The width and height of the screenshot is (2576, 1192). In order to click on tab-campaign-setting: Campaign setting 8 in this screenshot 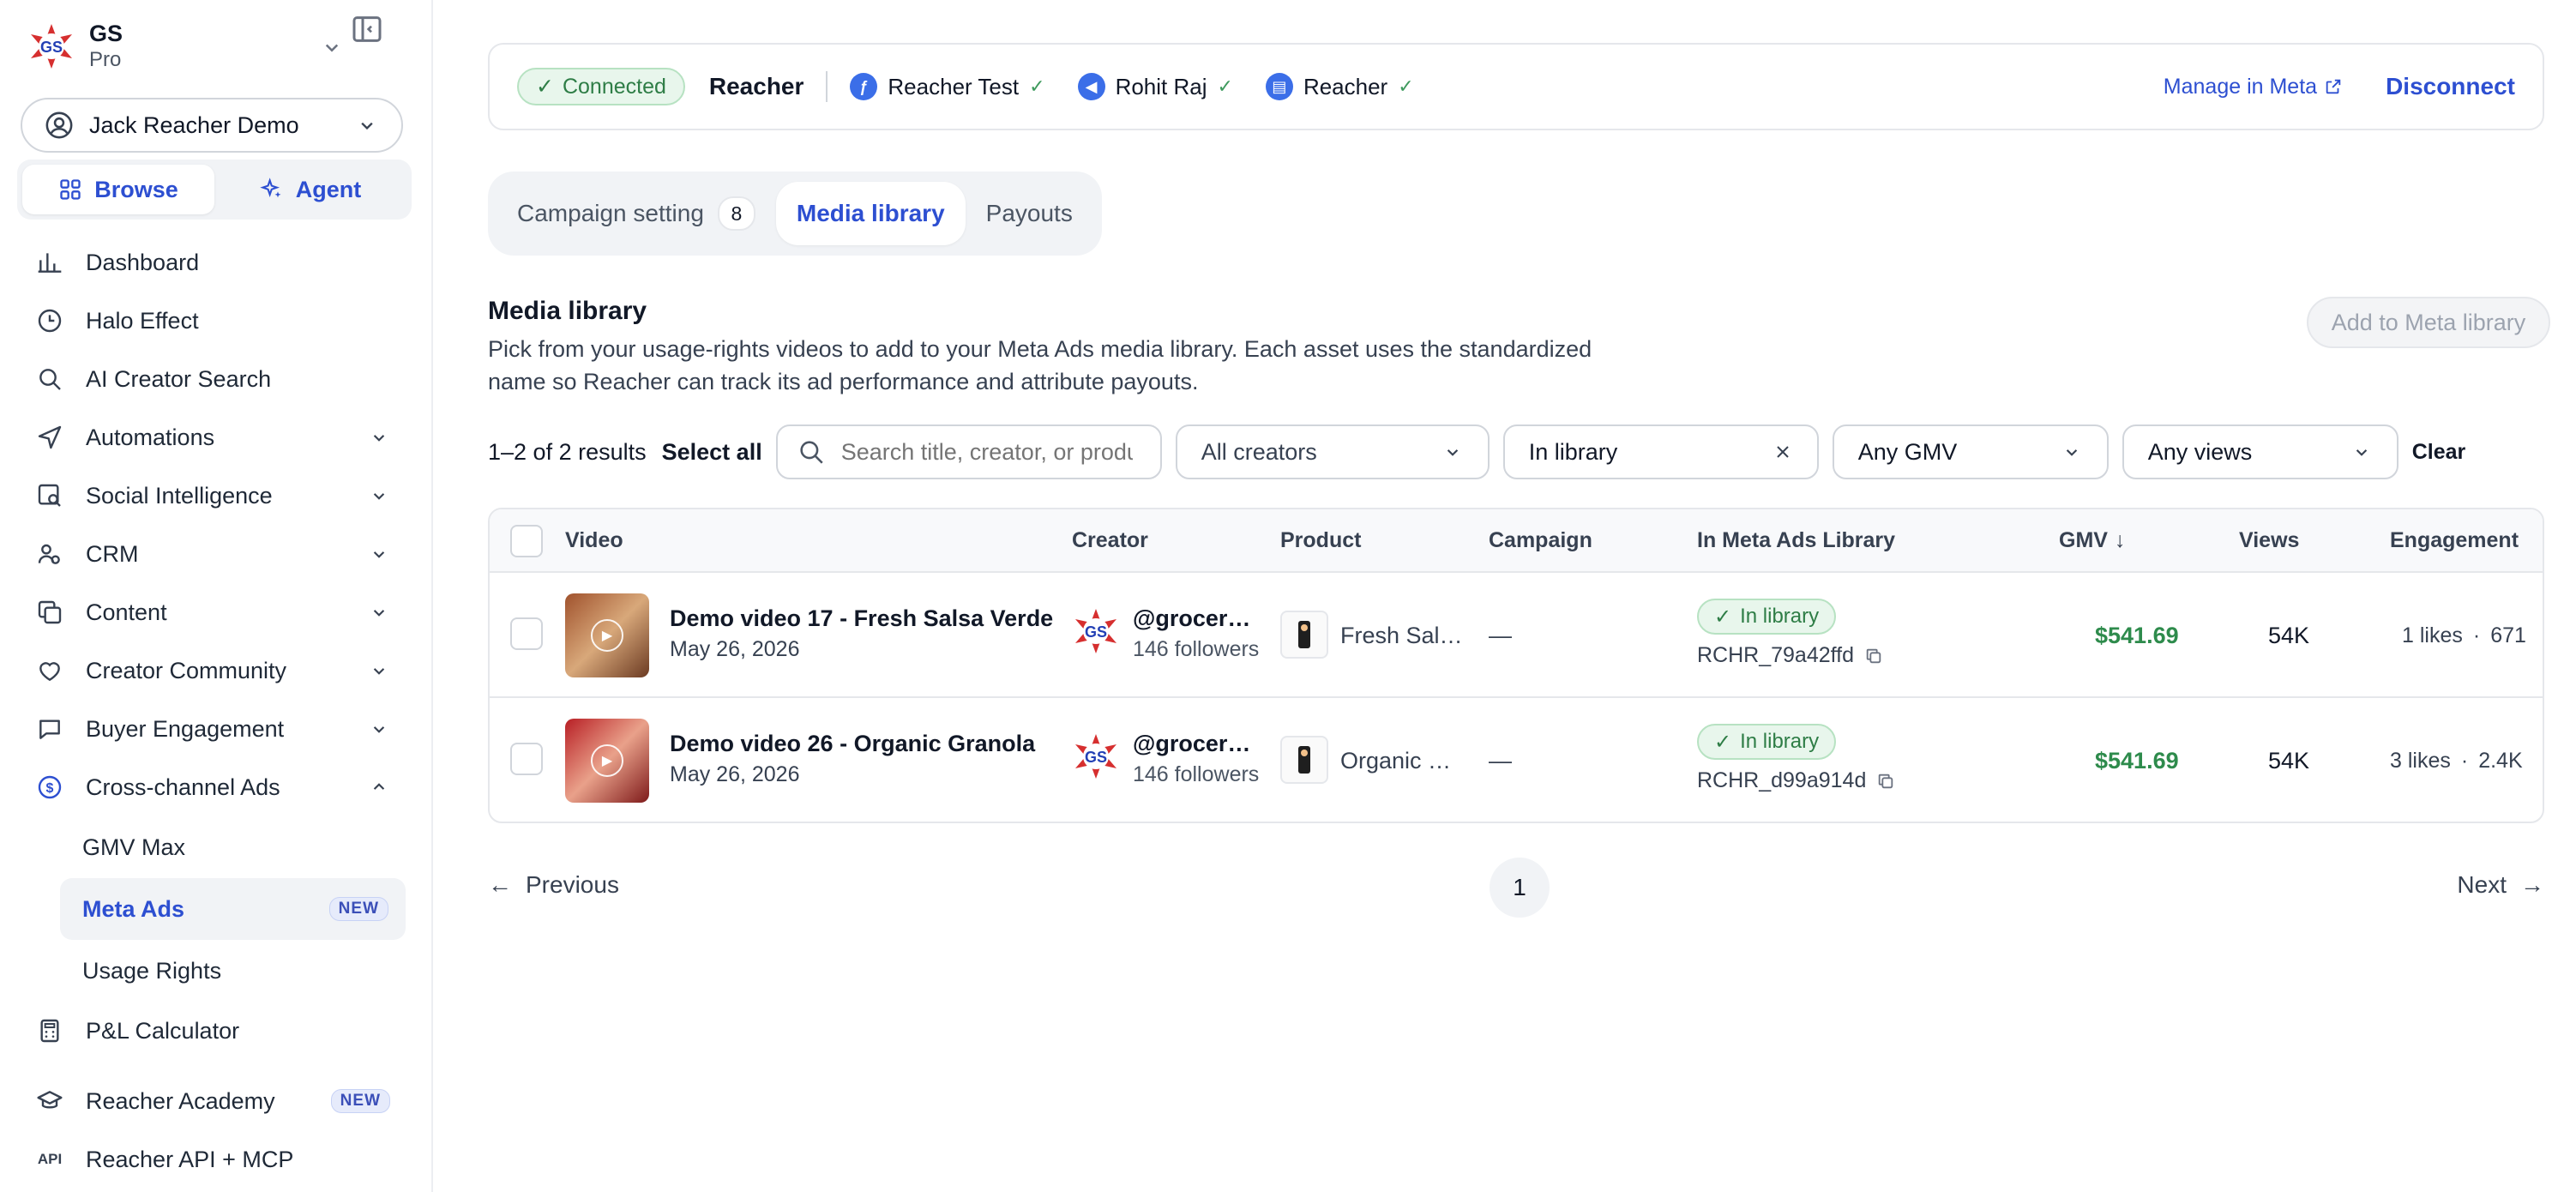, I will do `click(636, 214)`.